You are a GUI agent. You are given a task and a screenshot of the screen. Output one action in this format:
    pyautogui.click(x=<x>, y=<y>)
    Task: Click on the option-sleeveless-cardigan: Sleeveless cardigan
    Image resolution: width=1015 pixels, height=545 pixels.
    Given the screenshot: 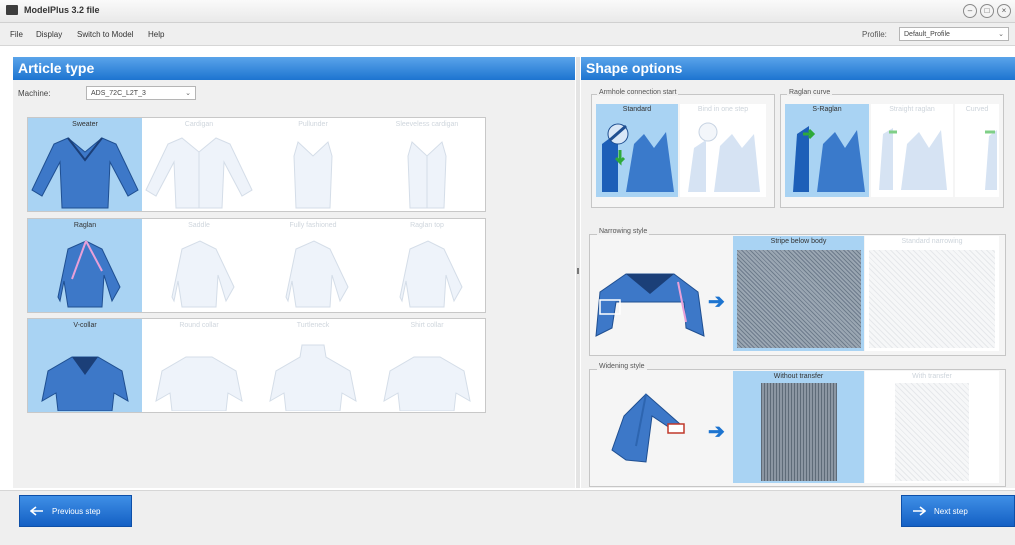 What is the action you would take?
    pyautogui.click(x=427, y=164)
    